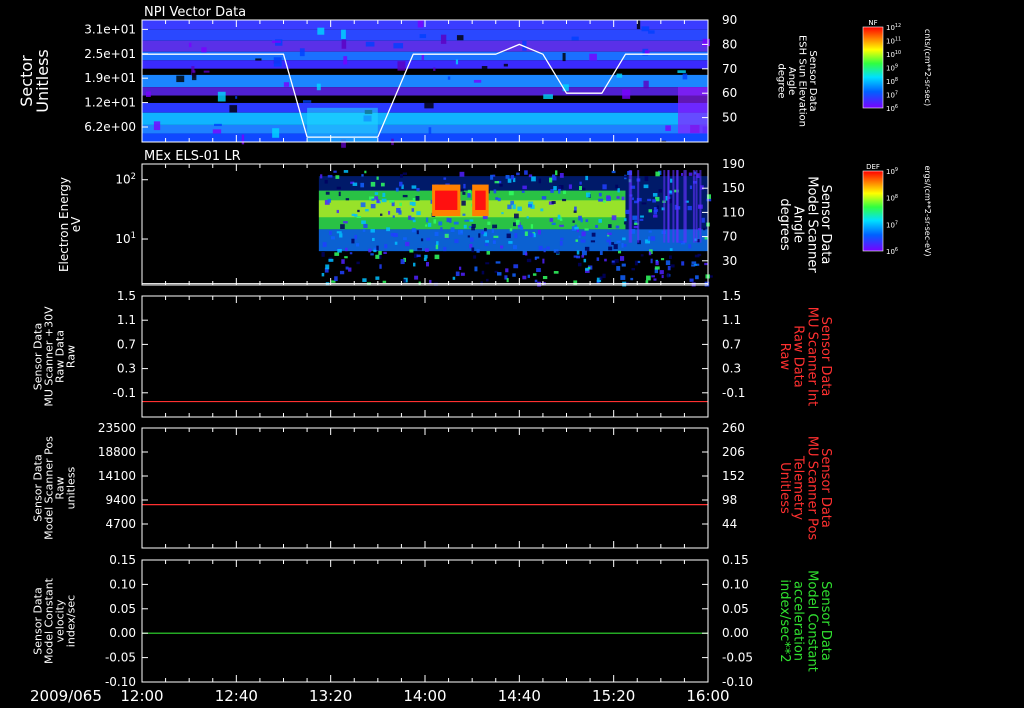 This screenshot has height=708, width=1024. I want to click on high-flux-core, so click(480, 200).